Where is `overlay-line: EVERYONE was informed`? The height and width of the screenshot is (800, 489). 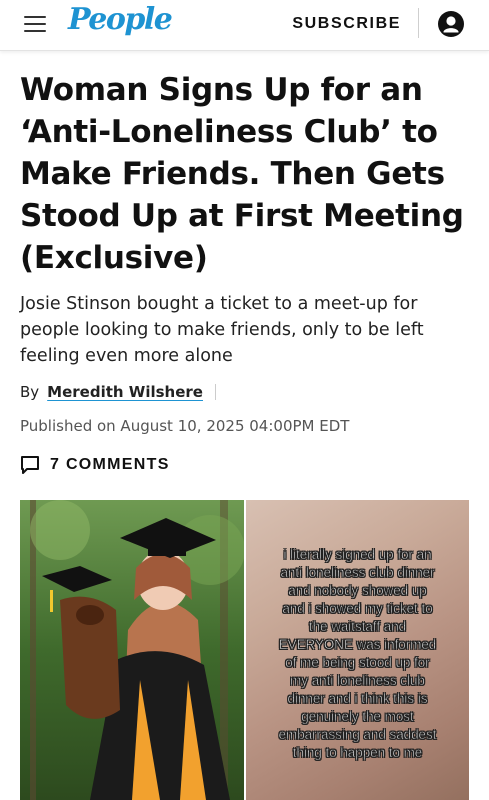
overlay-line: EVERYONE was informed is located at coordinates (357, 645).